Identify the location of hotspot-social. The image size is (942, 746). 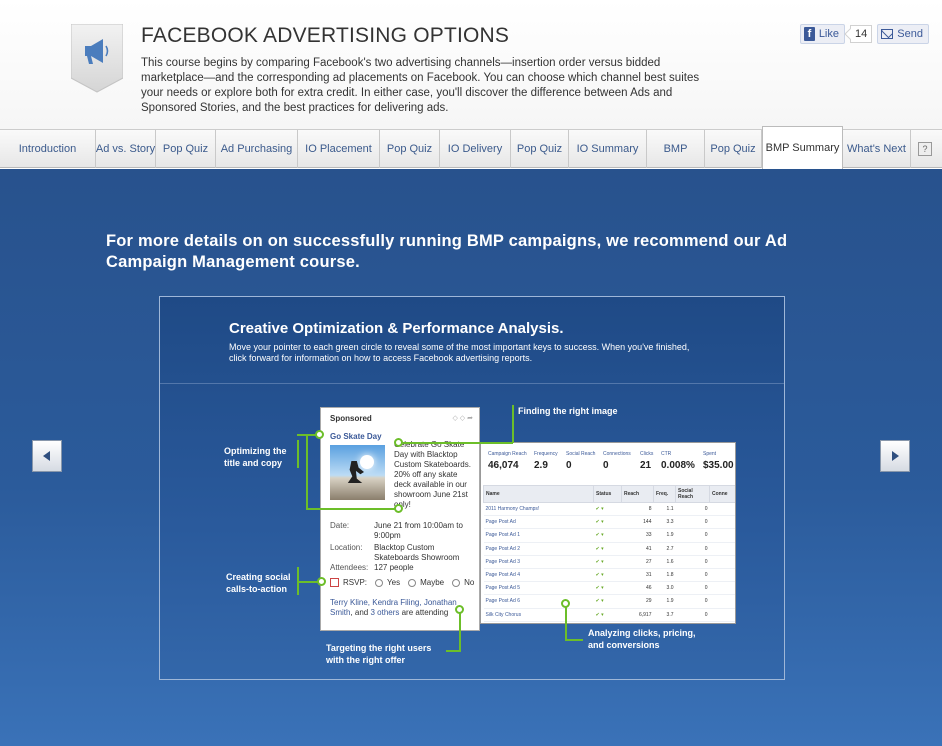
(321, 581).